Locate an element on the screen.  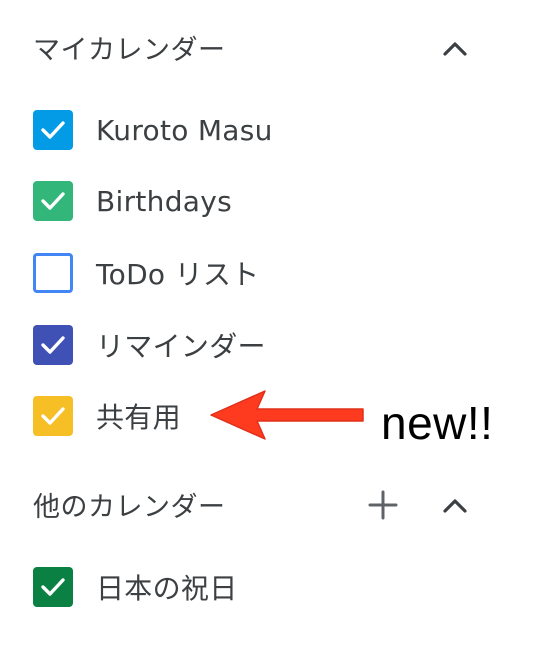
calendar-label: Kuroto Masu is located at coordinates (184, 130).